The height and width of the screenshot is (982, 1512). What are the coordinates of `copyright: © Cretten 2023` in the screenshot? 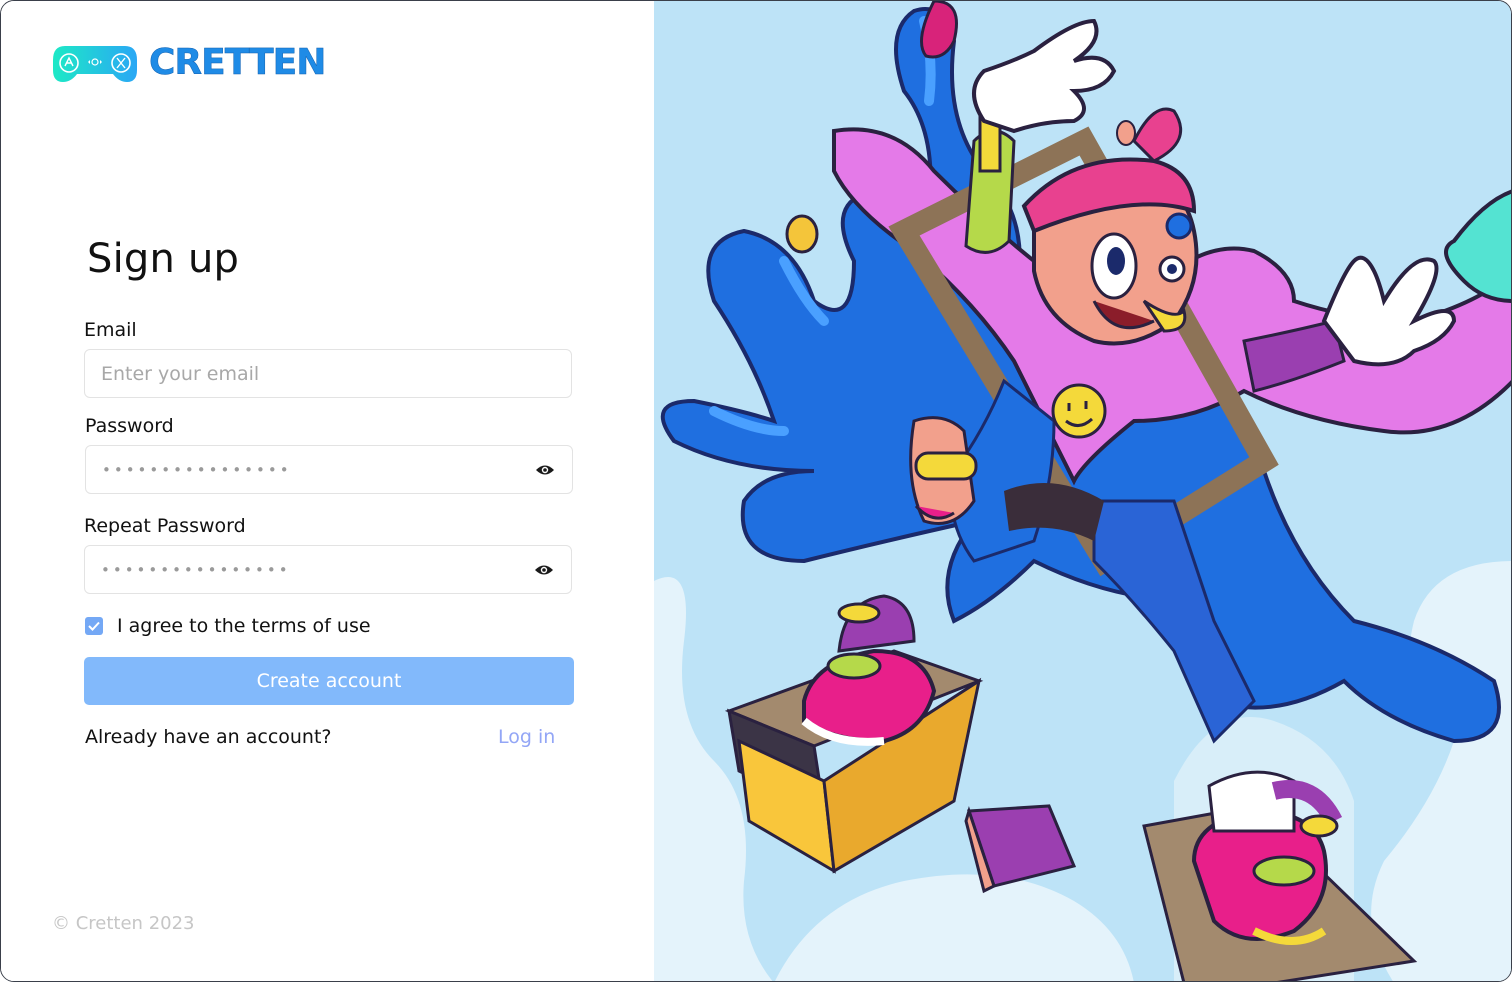 It's located at (123, 923).